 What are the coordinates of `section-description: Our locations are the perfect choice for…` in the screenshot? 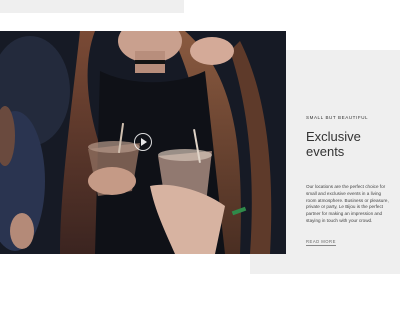 It's located at (347, 203).